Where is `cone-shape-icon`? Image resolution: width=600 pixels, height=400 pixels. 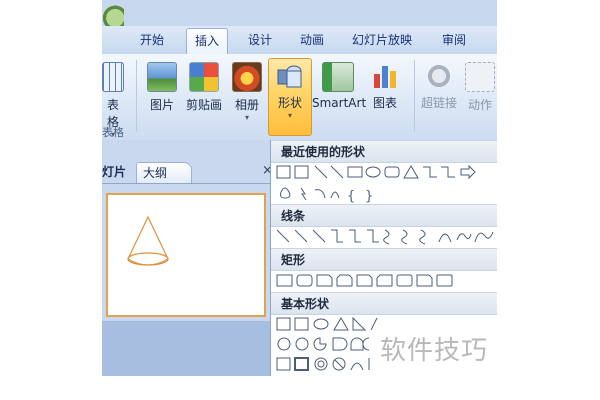
cone-shape-icon is located at coordinates (148, 240).